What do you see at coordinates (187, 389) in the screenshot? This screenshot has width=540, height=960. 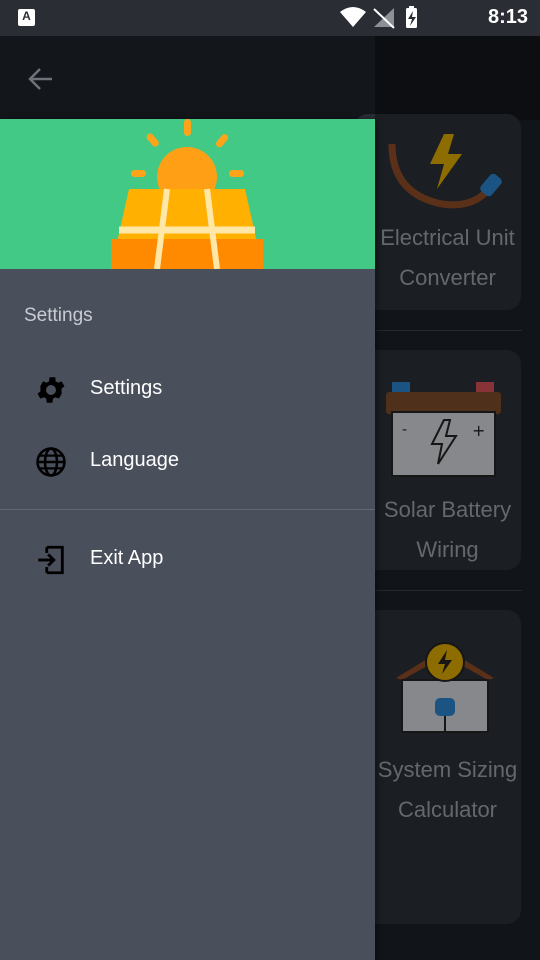 I see `menu-item-settings: Settings` at bounding box center [187, 389].